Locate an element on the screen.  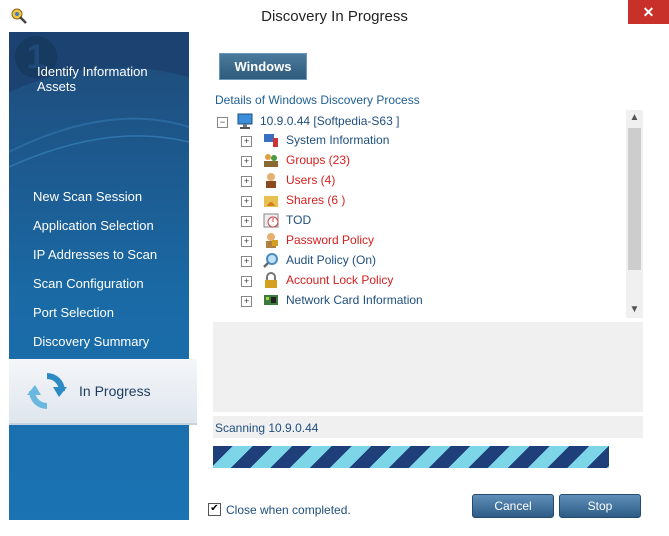
password-icon is located at coordinates (272, 240).